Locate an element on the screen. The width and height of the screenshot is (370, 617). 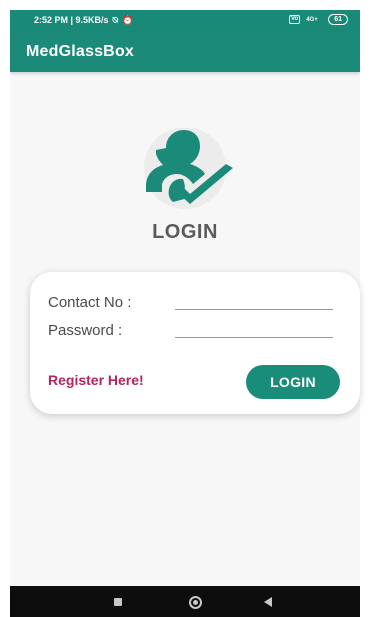
navigation-bar is located at coordinates (185, 601).